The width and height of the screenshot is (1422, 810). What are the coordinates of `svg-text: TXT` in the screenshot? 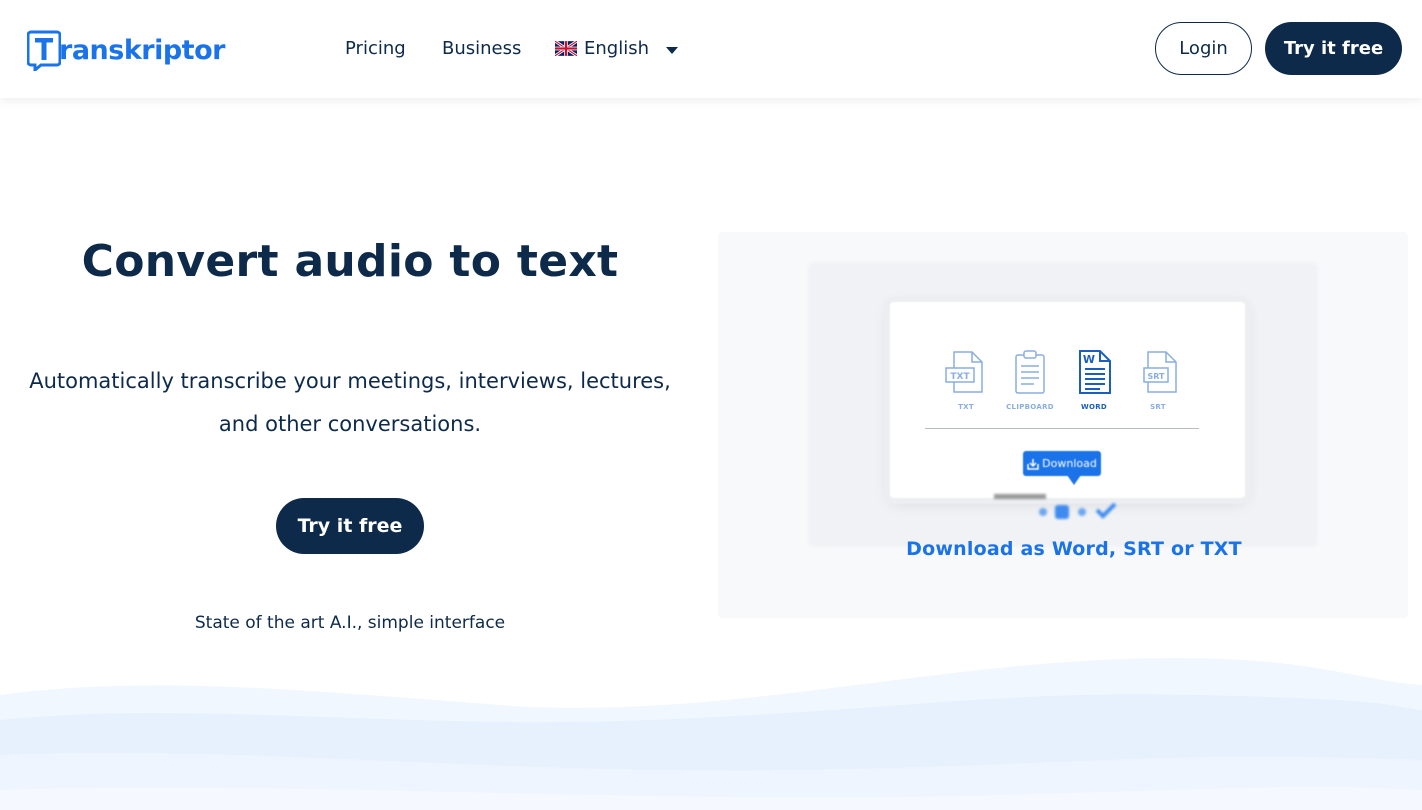 It's located at (960, 377).